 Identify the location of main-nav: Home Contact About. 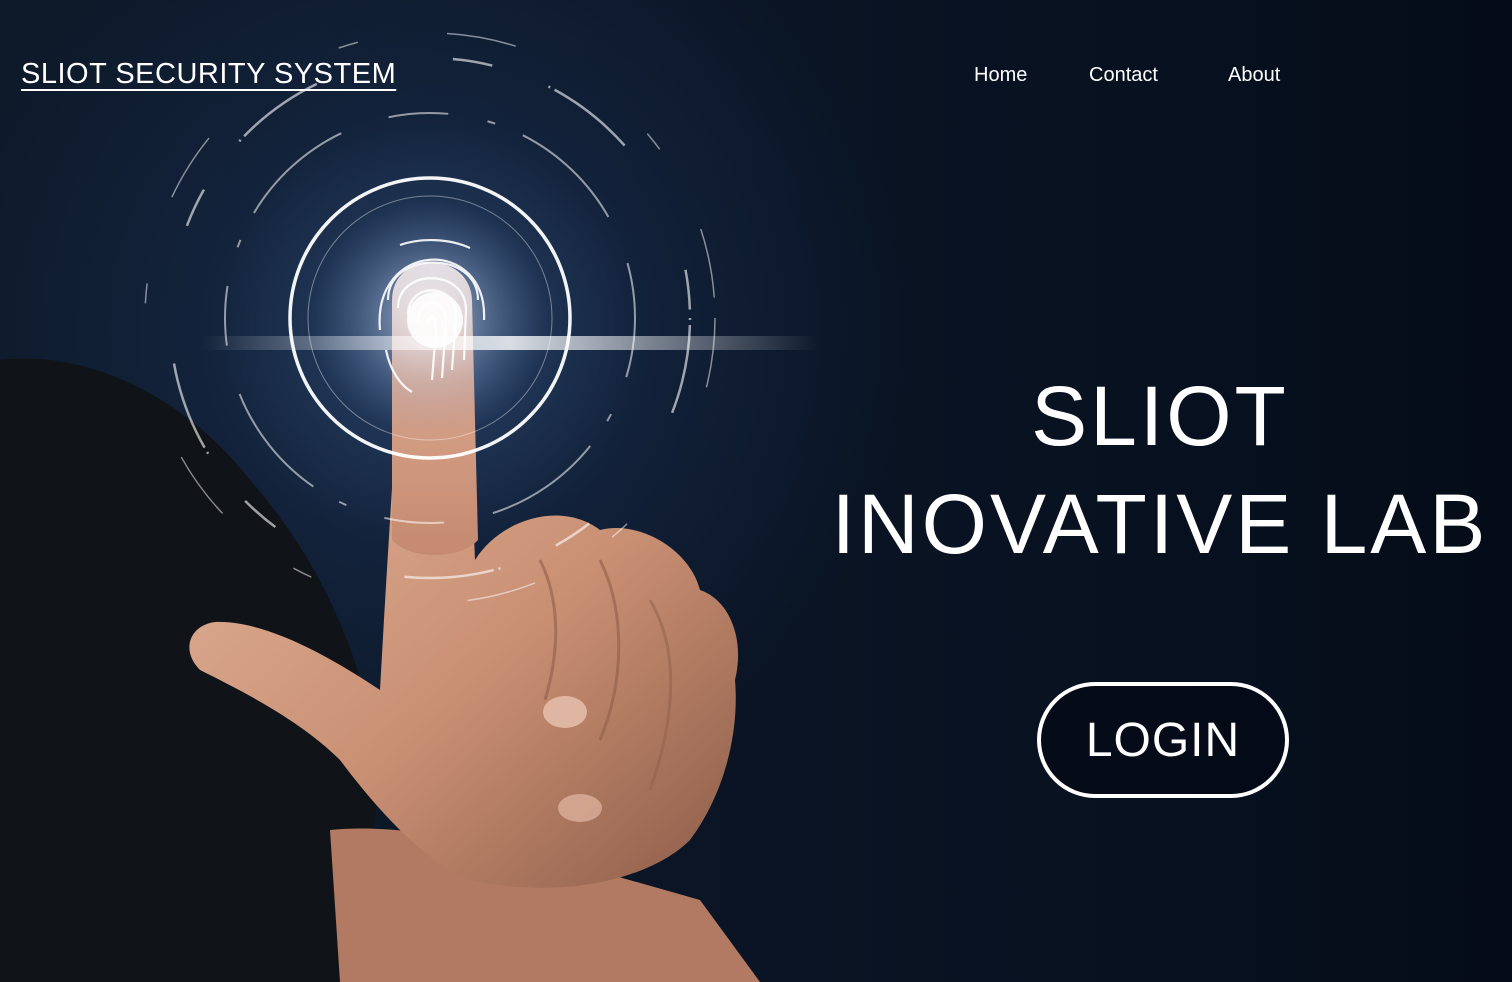
(756, 79).